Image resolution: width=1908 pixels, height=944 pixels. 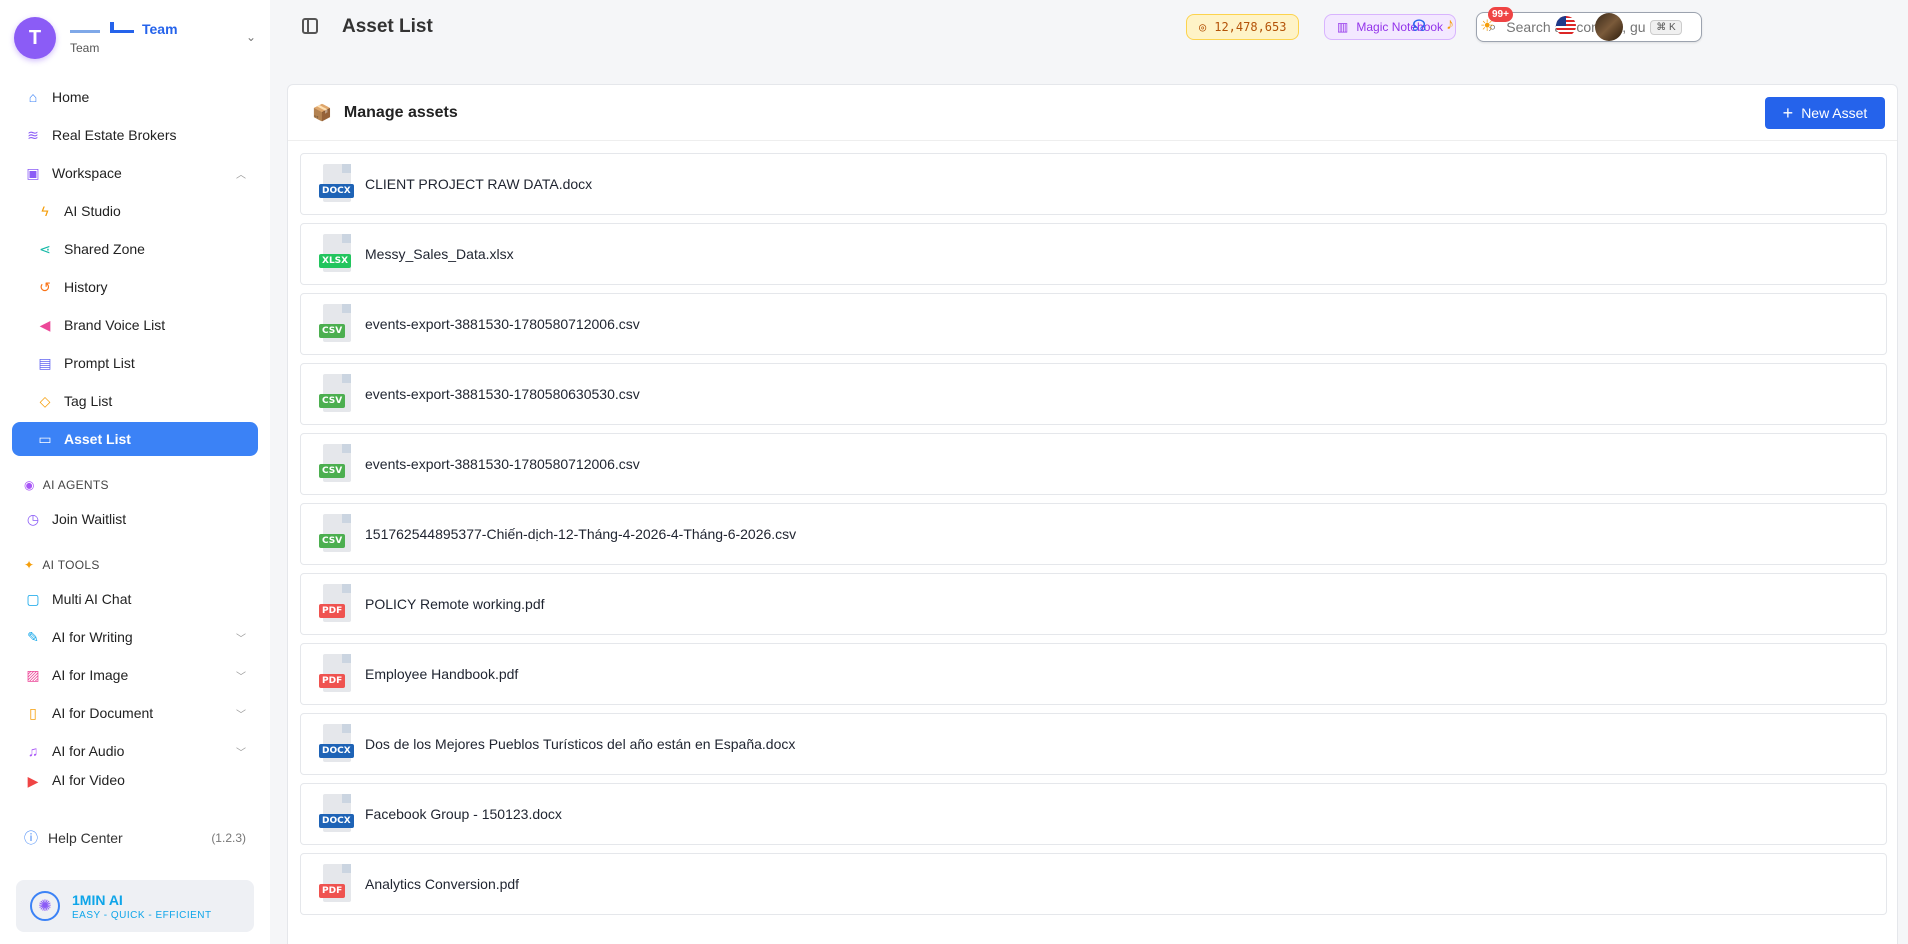 What do you see at coordinates (463, 814) in the screenshot?
I see `asset-name: Facebook Group - 150123.docx` at bounding box center [463, 814].